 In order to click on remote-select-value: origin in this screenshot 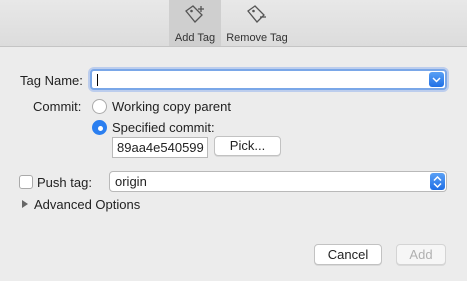, I will do `click(131, 181)`.